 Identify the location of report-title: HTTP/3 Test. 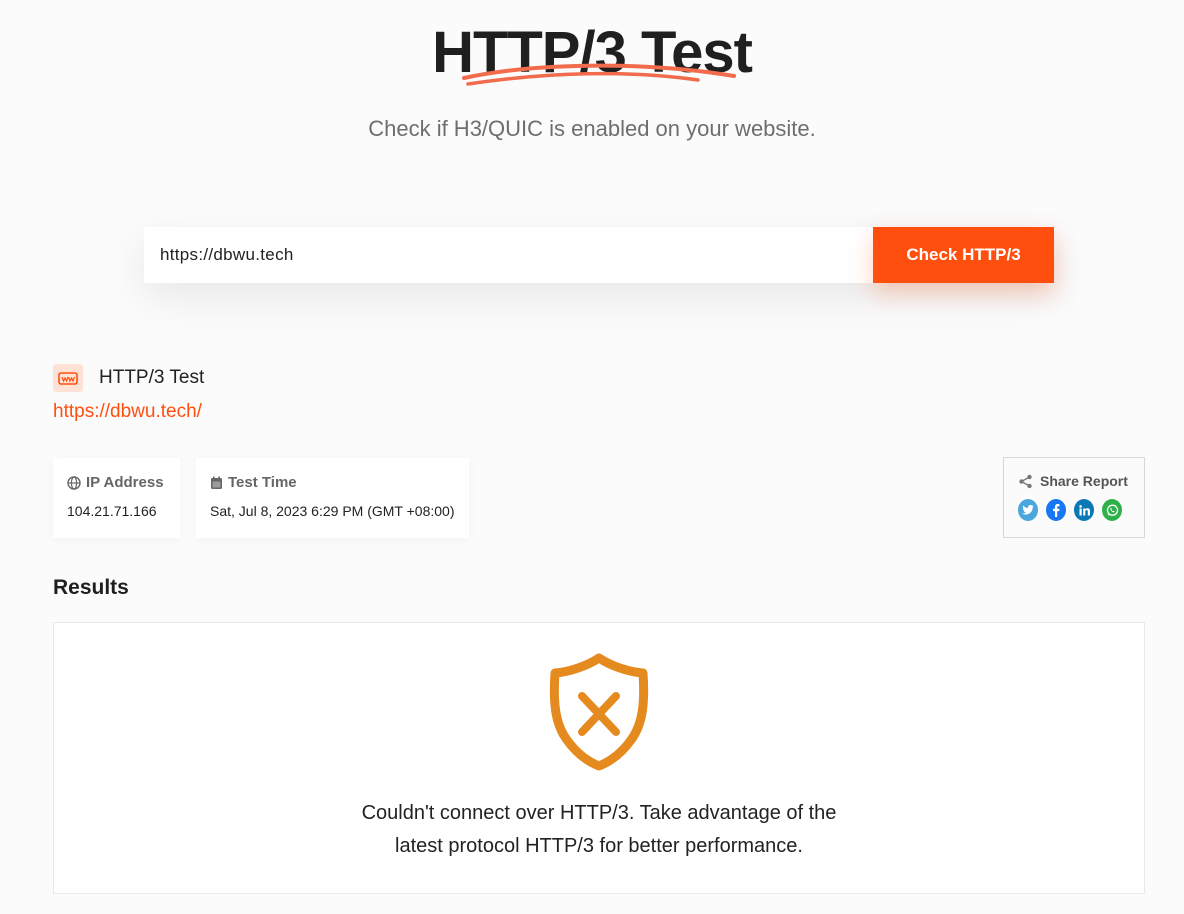
(152, 377).